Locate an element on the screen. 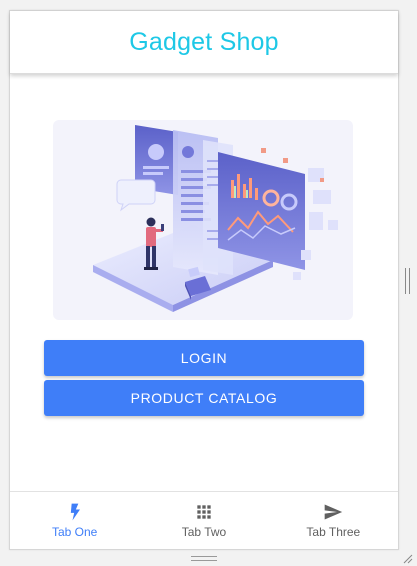 The height and width of the screenshot is (566, 417). bottom-resize-handle is located at coordinates (204, 558).